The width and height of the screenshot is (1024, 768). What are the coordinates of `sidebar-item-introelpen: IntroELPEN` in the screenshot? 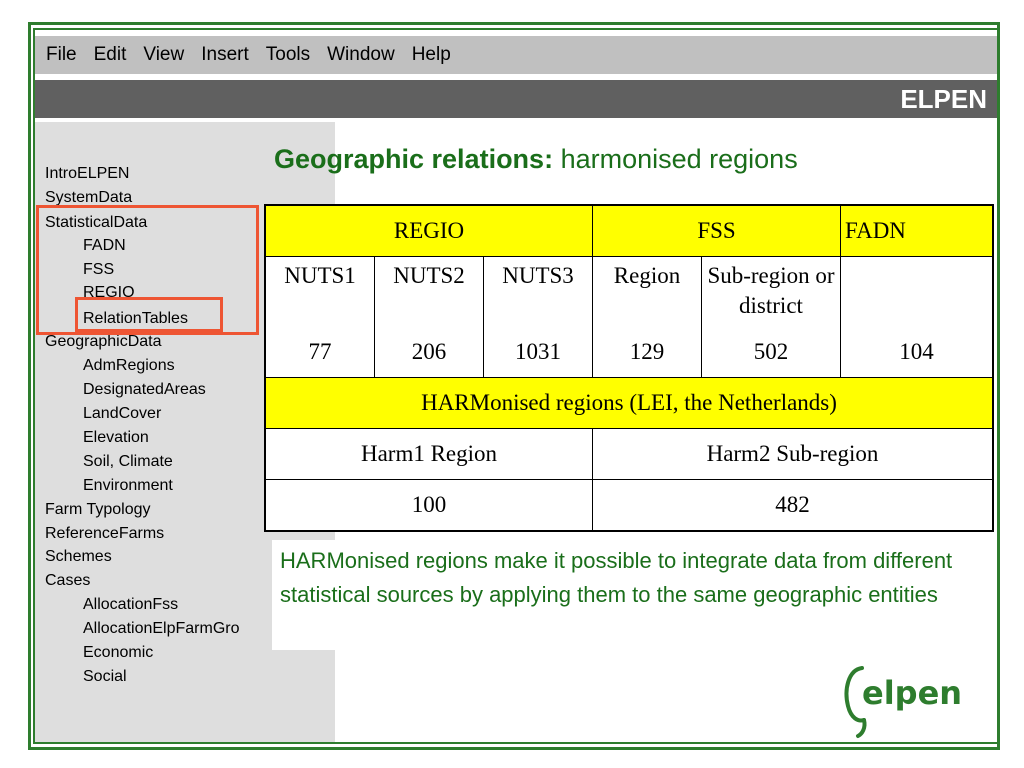 It's located at (87, 174).